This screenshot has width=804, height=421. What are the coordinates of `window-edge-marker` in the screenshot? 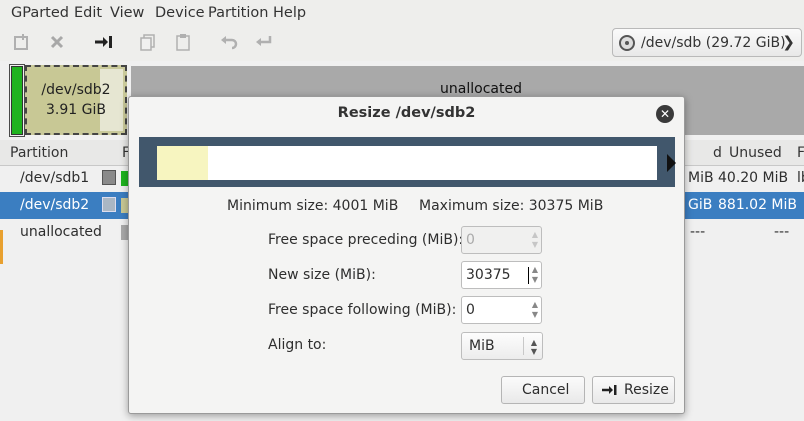 It's located at (1, 247).